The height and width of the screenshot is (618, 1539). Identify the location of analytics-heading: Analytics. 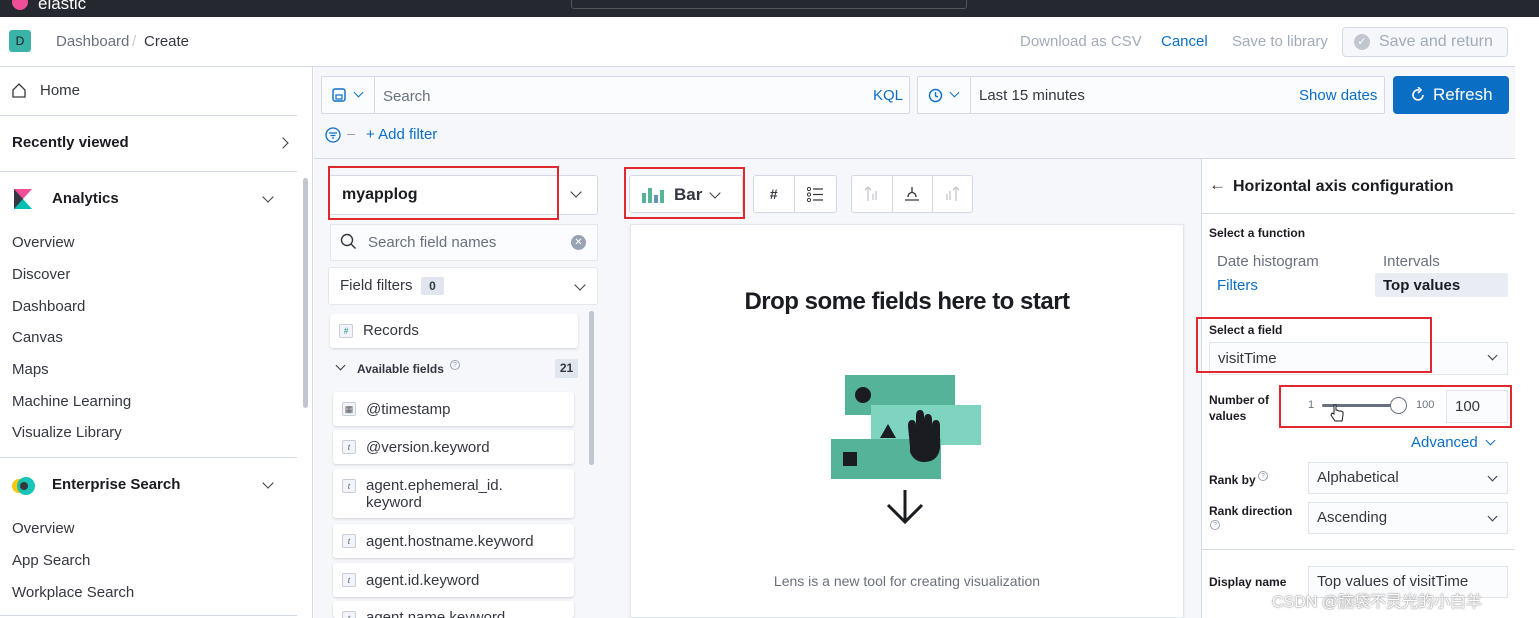
(85, 198).